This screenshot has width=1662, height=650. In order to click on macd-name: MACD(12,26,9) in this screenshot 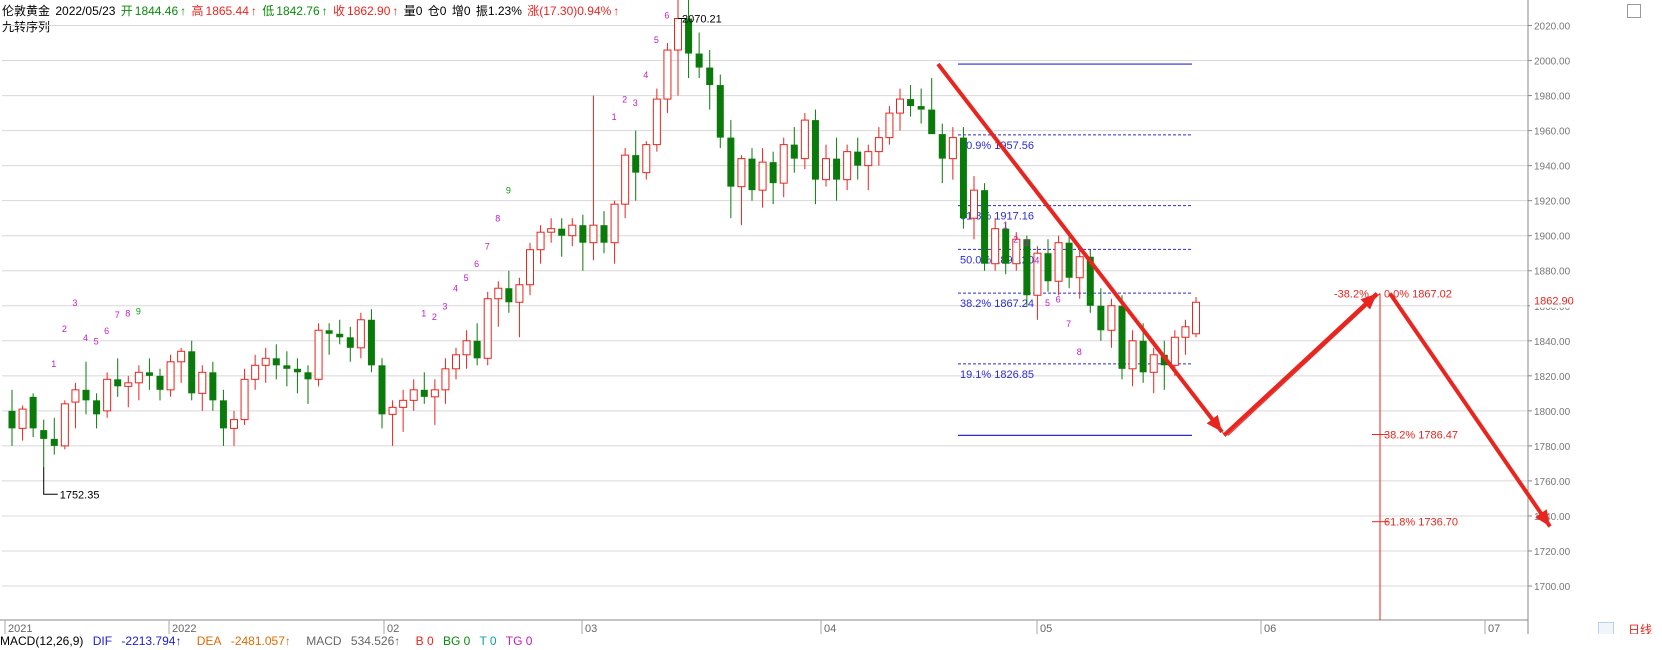, I will do `click(42, 641)`.